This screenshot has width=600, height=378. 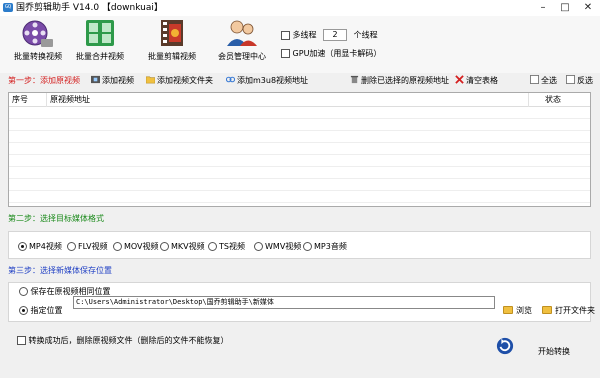 What do you see at coordinates (565, 8) in the screenshot?
I see `maximize-button: □` at bounding box center [565, 8].